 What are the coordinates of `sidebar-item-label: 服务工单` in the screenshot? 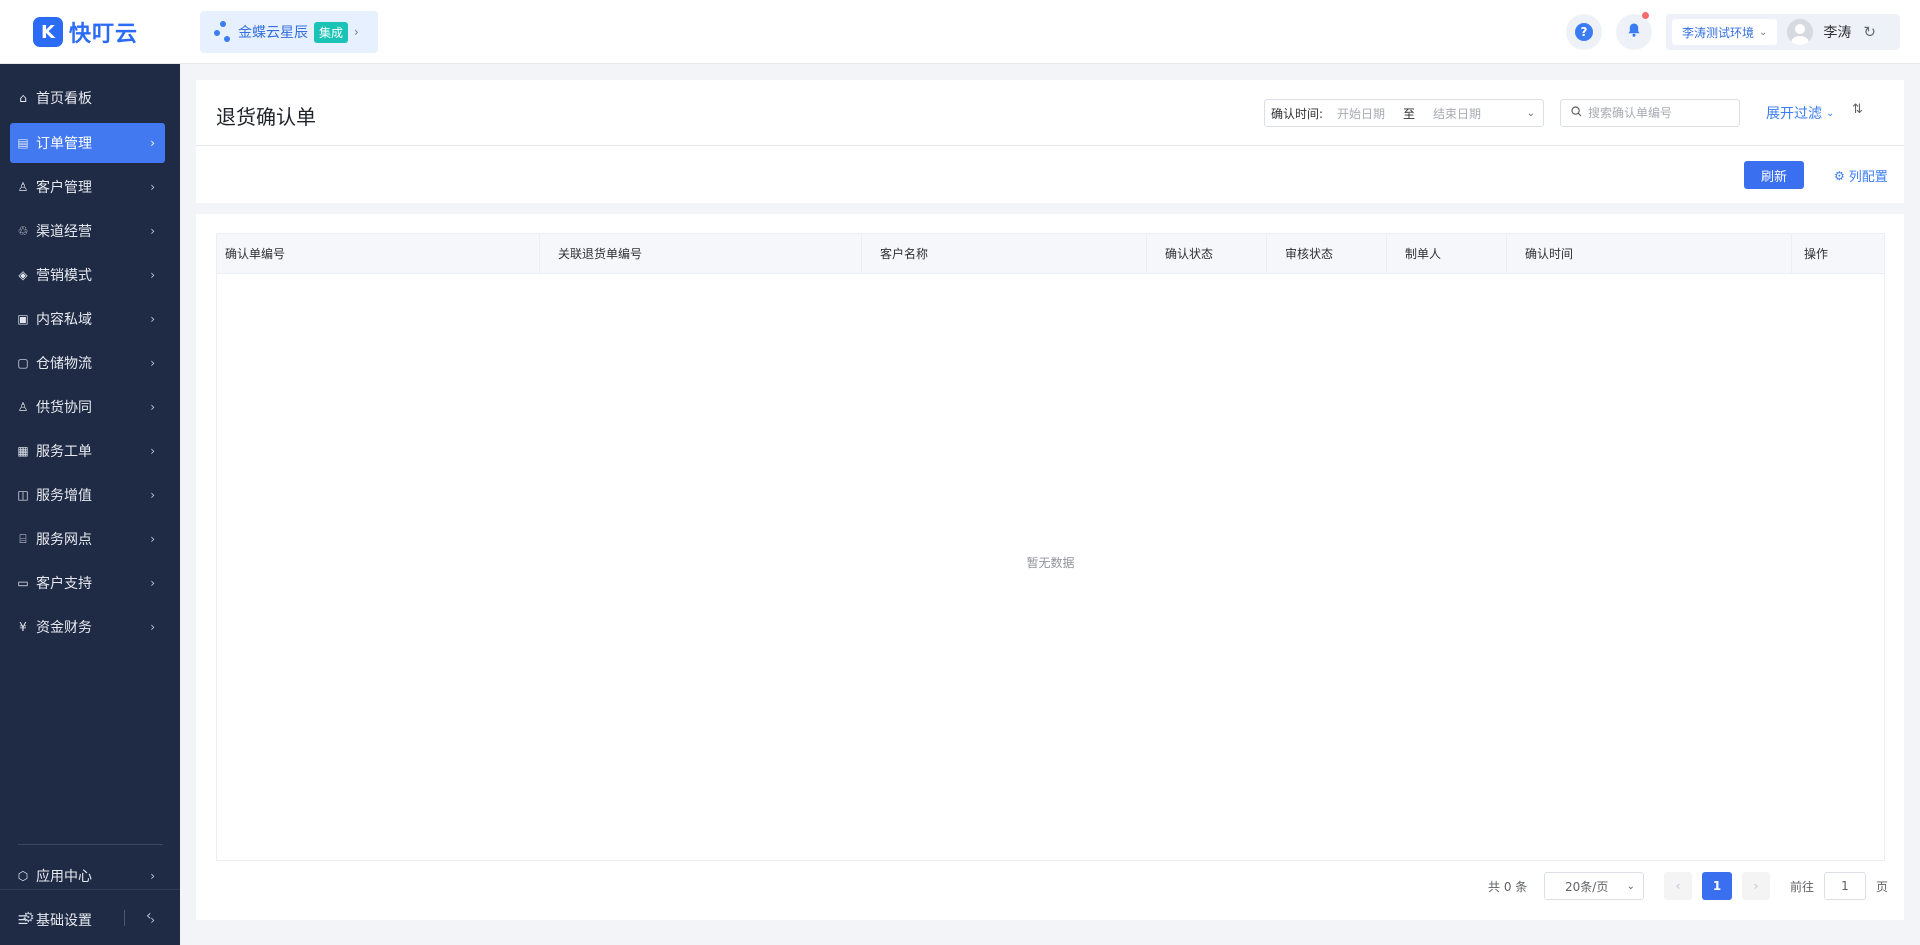 It's located at (64, 452).